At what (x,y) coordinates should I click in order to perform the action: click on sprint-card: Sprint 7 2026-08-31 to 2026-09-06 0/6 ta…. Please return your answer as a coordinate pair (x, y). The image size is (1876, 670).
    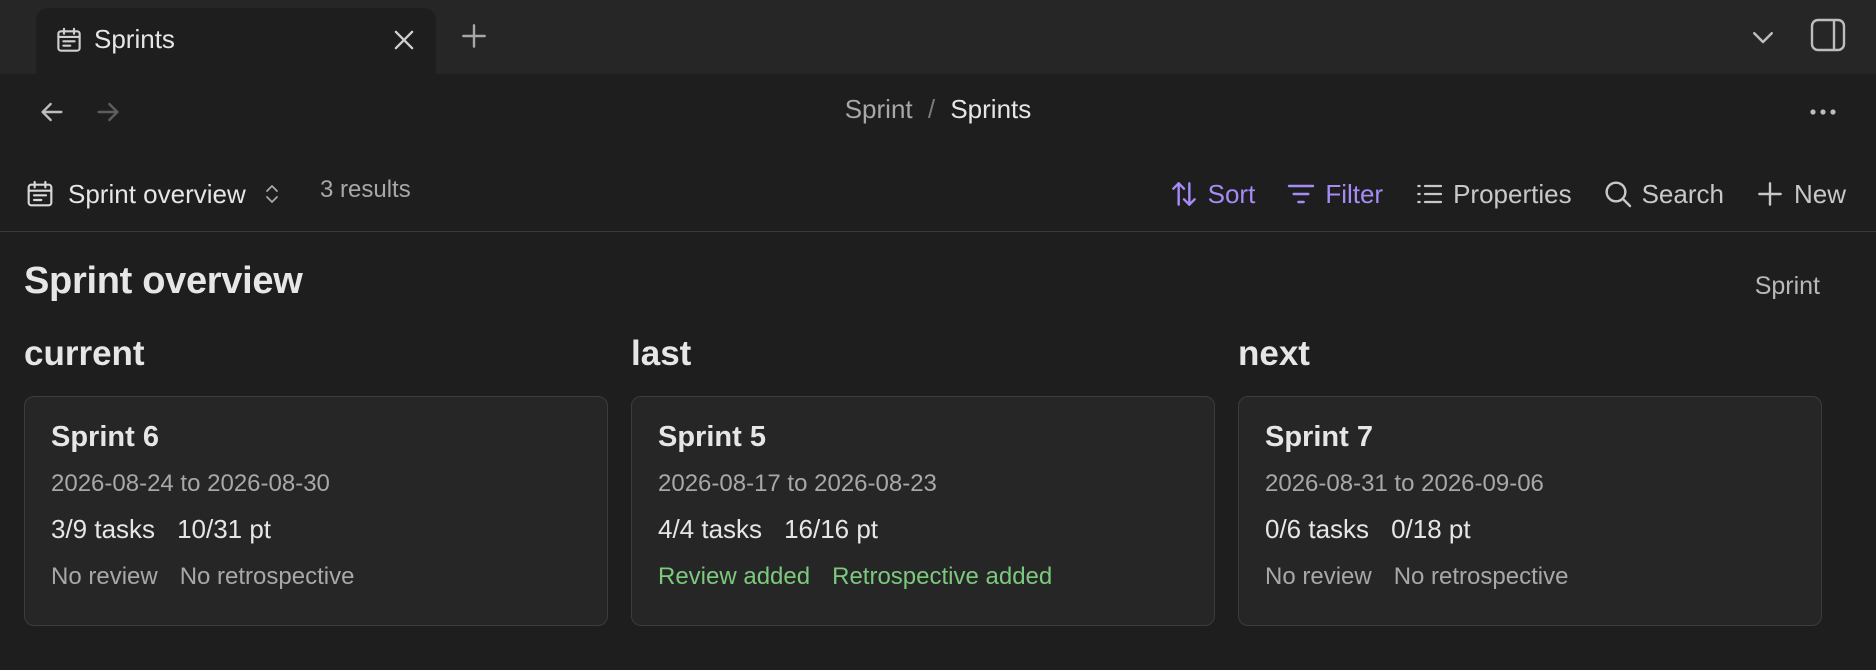
    Looking at the image, I should click on (1530, 511).